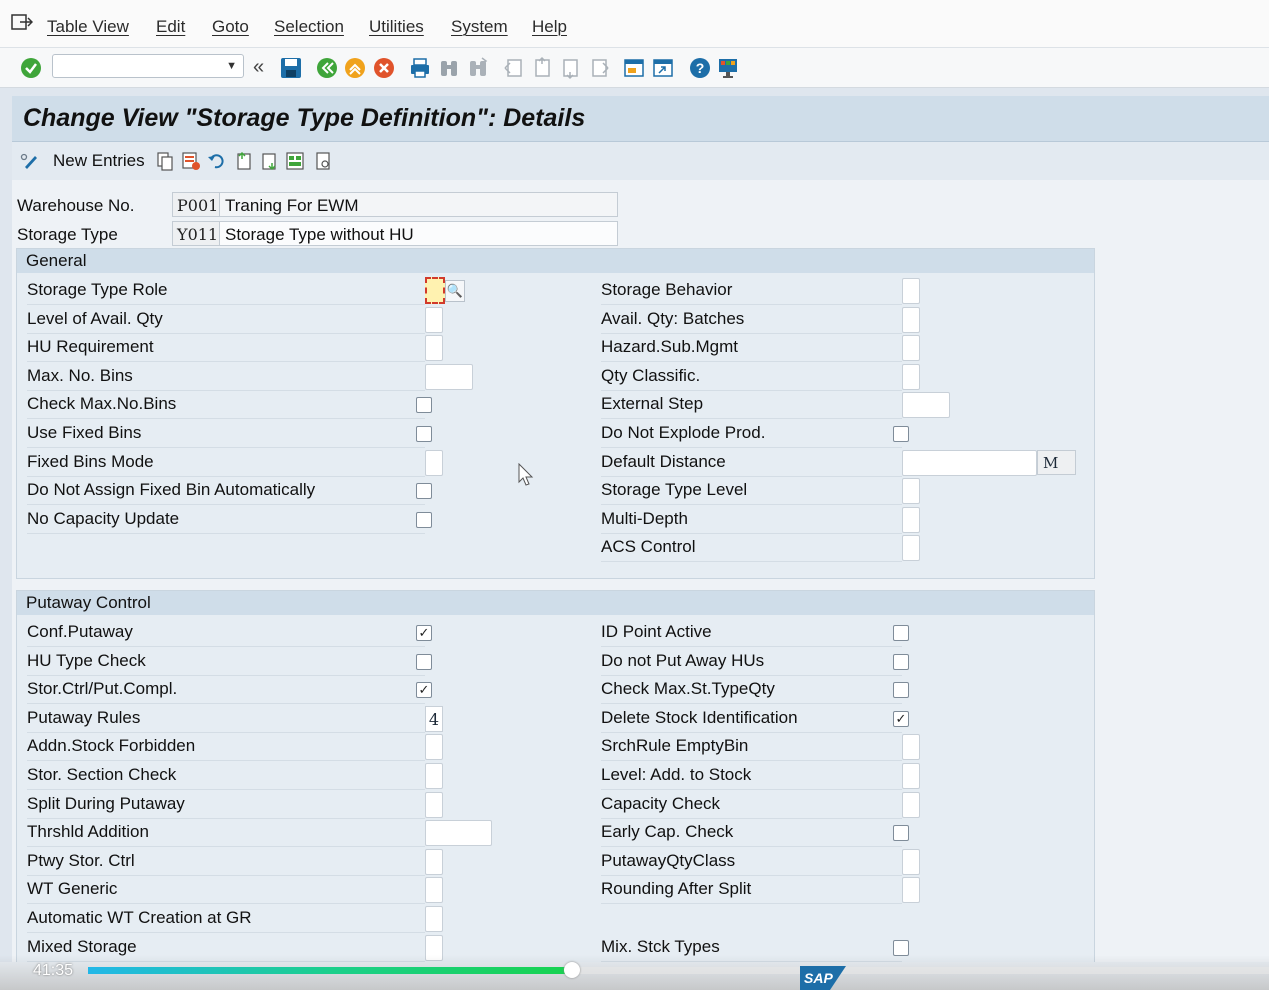 This screenshot has width=1269, height=990. I want to click on new-entries-button: New Entries, so click(99, 161).